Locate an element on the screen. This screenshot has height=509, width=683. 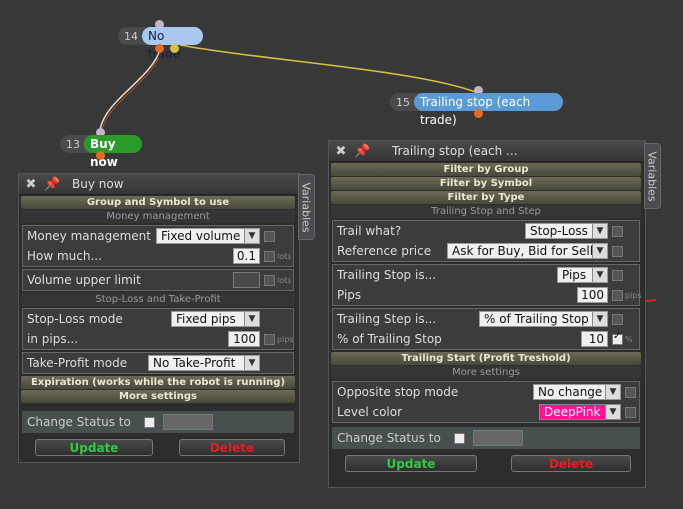
node-15-output-port is located at coordinates (478, 113).